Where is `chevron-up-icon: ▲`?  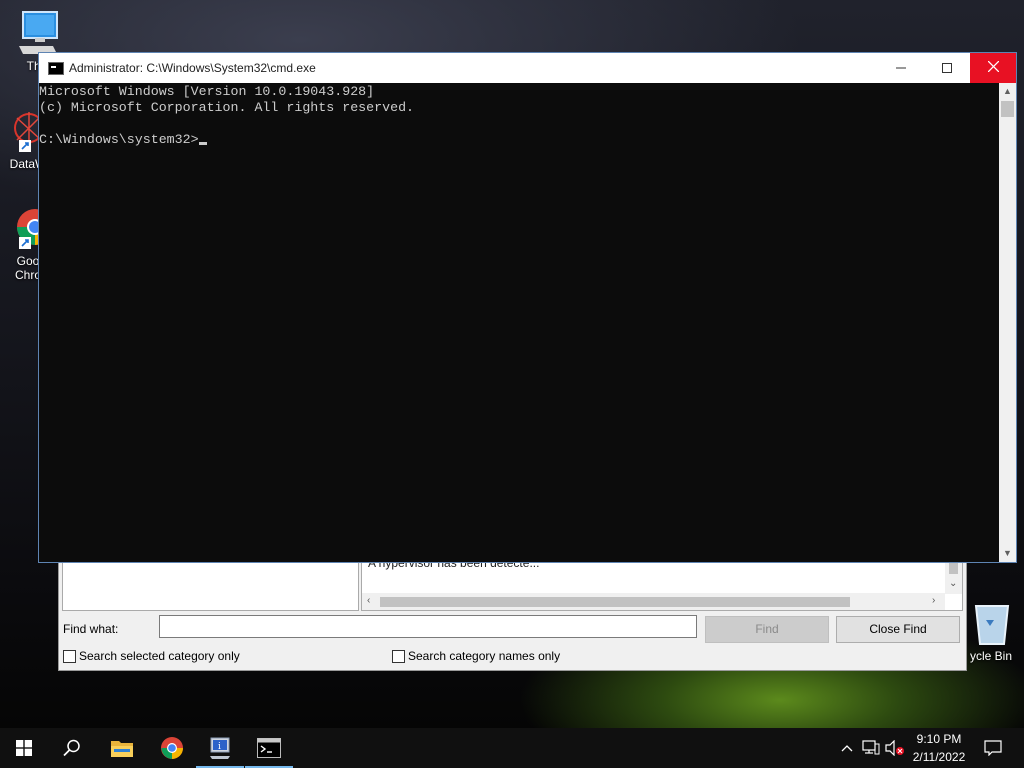 chevron-up-icon: ▲ is located at coordinates (1007, 91).